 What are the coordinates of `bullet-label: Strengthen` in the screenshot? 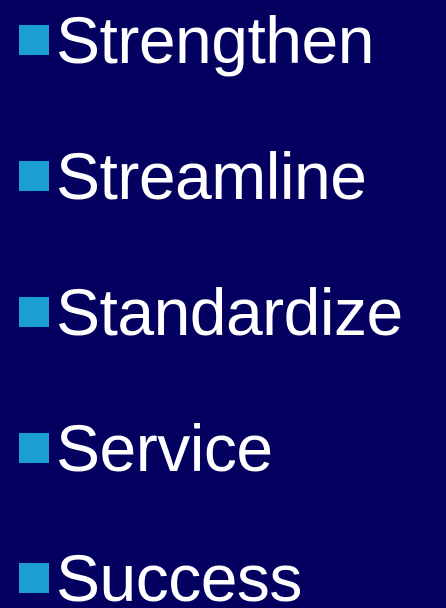 It's located at (215, 40).